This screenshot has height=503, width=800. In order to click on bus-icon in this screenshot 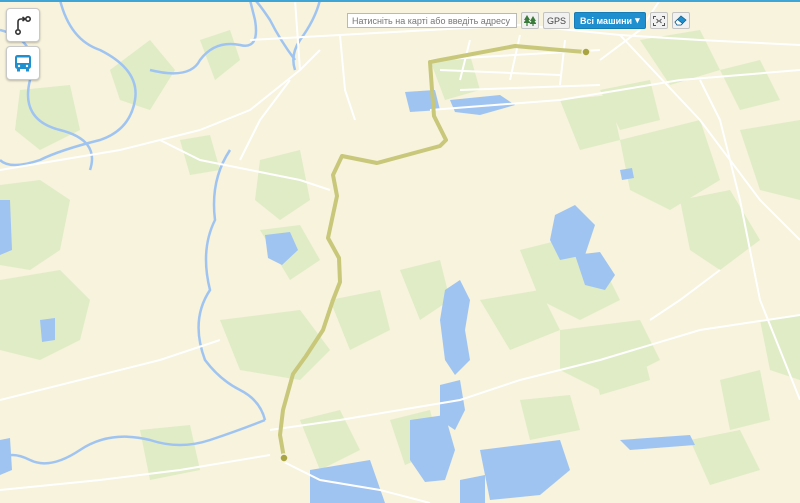, I will do `click(23, 63)`.